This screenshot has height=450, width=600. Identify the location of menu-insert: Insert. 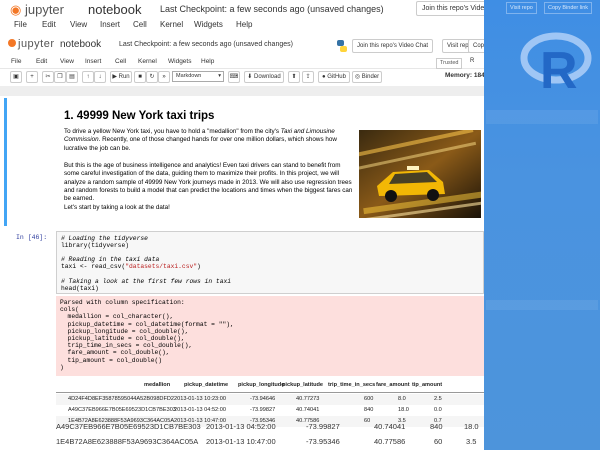
(93, 61).